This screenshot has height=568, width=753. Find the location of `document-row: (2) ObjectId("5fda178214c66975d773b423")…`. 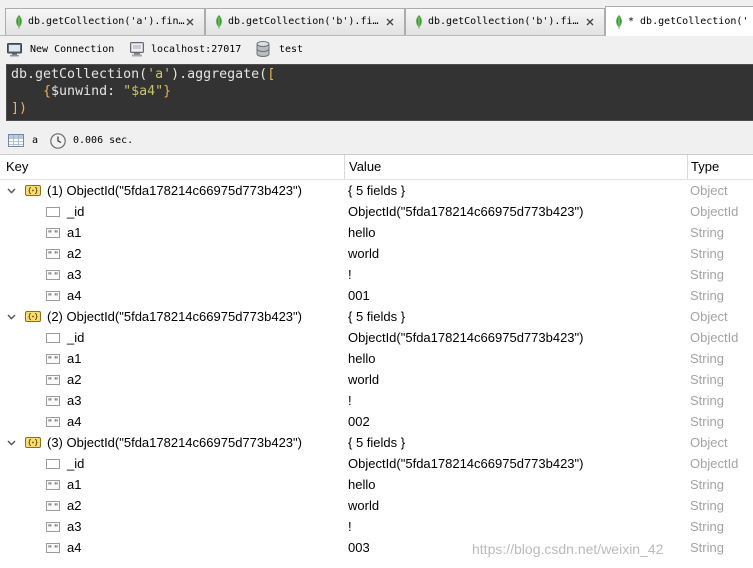

document-row: (2) ObjectId("5fda178214c66975d773b423")… is located at coordinates (376, 316).